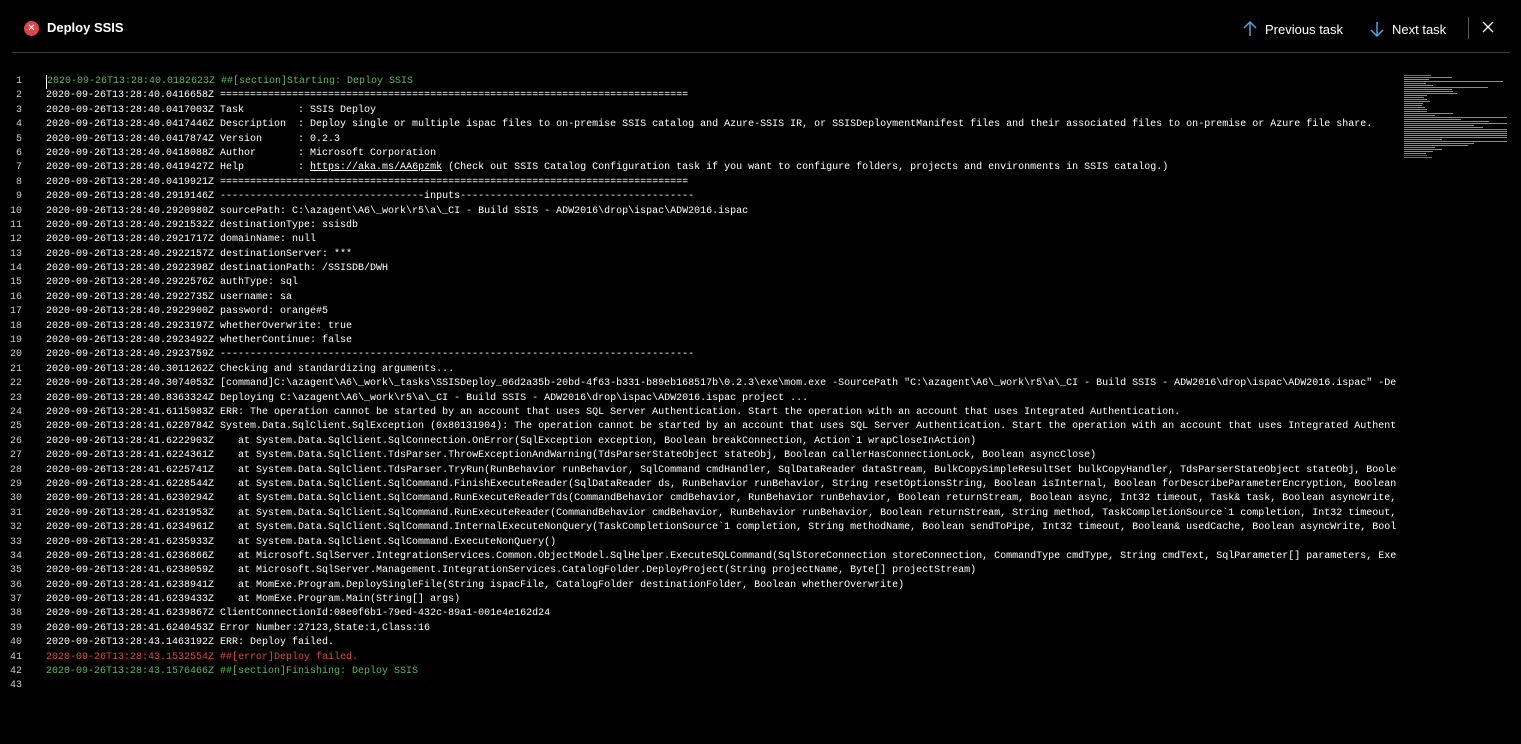 The height and width of the screenshot is (744, 1521). I want to click on line-number: 24, so click(15, 412).